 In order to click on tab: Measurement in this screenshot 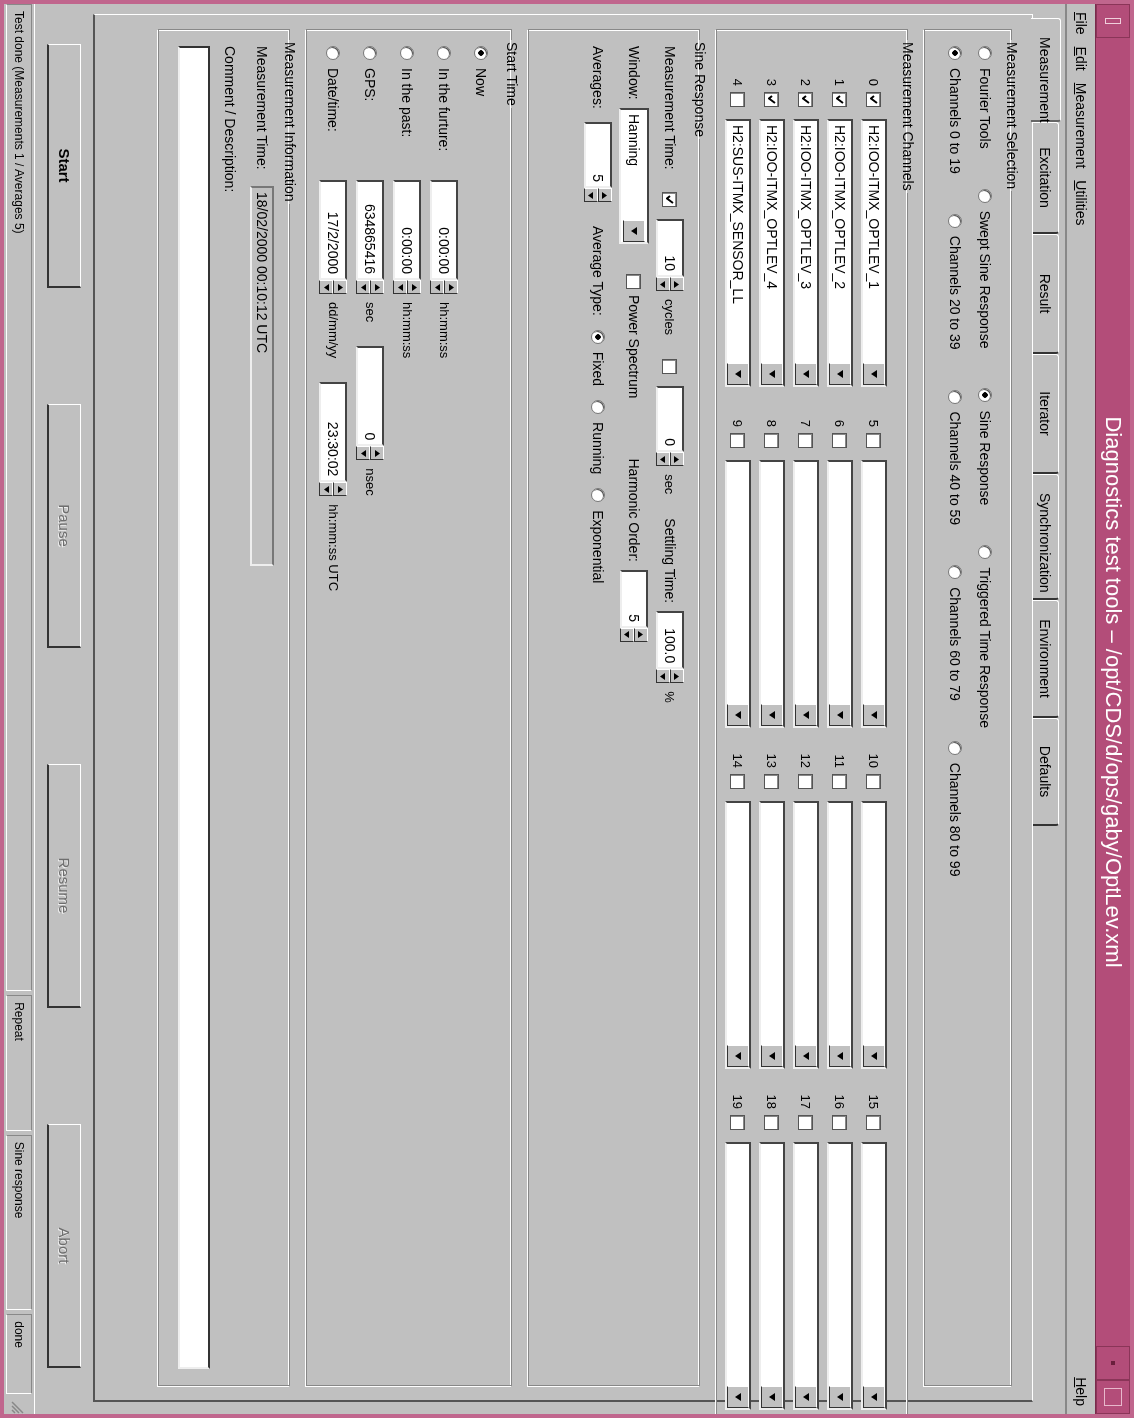, I will do `click(1046, 70)`.